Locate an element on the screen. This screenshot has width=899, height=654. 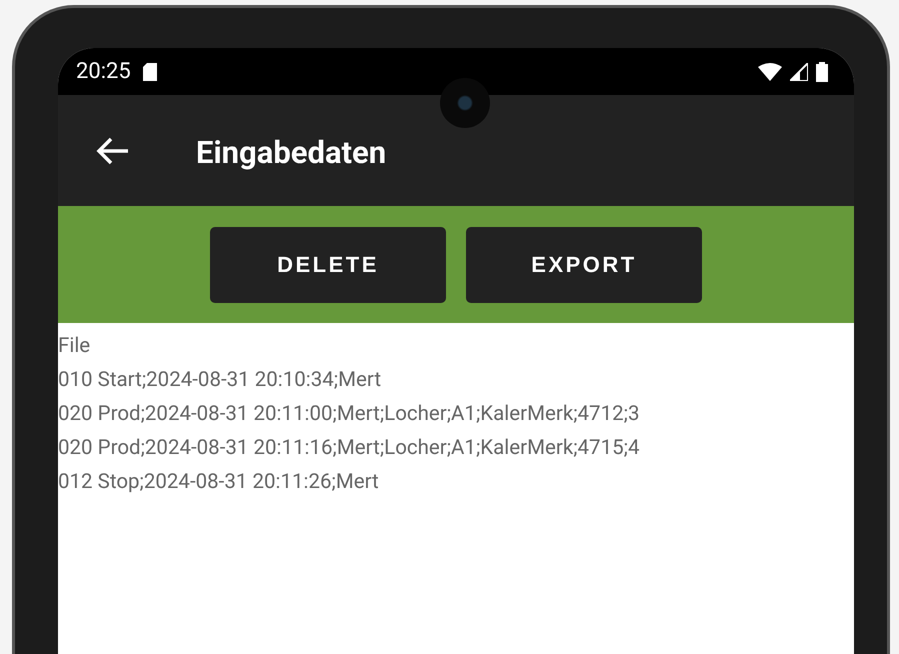
file-line: 020 Prod;2024-08-31 20:11:00;Mert;Locher;A1;KalerMerk;4712;3 is located at coordinates (349, 414).